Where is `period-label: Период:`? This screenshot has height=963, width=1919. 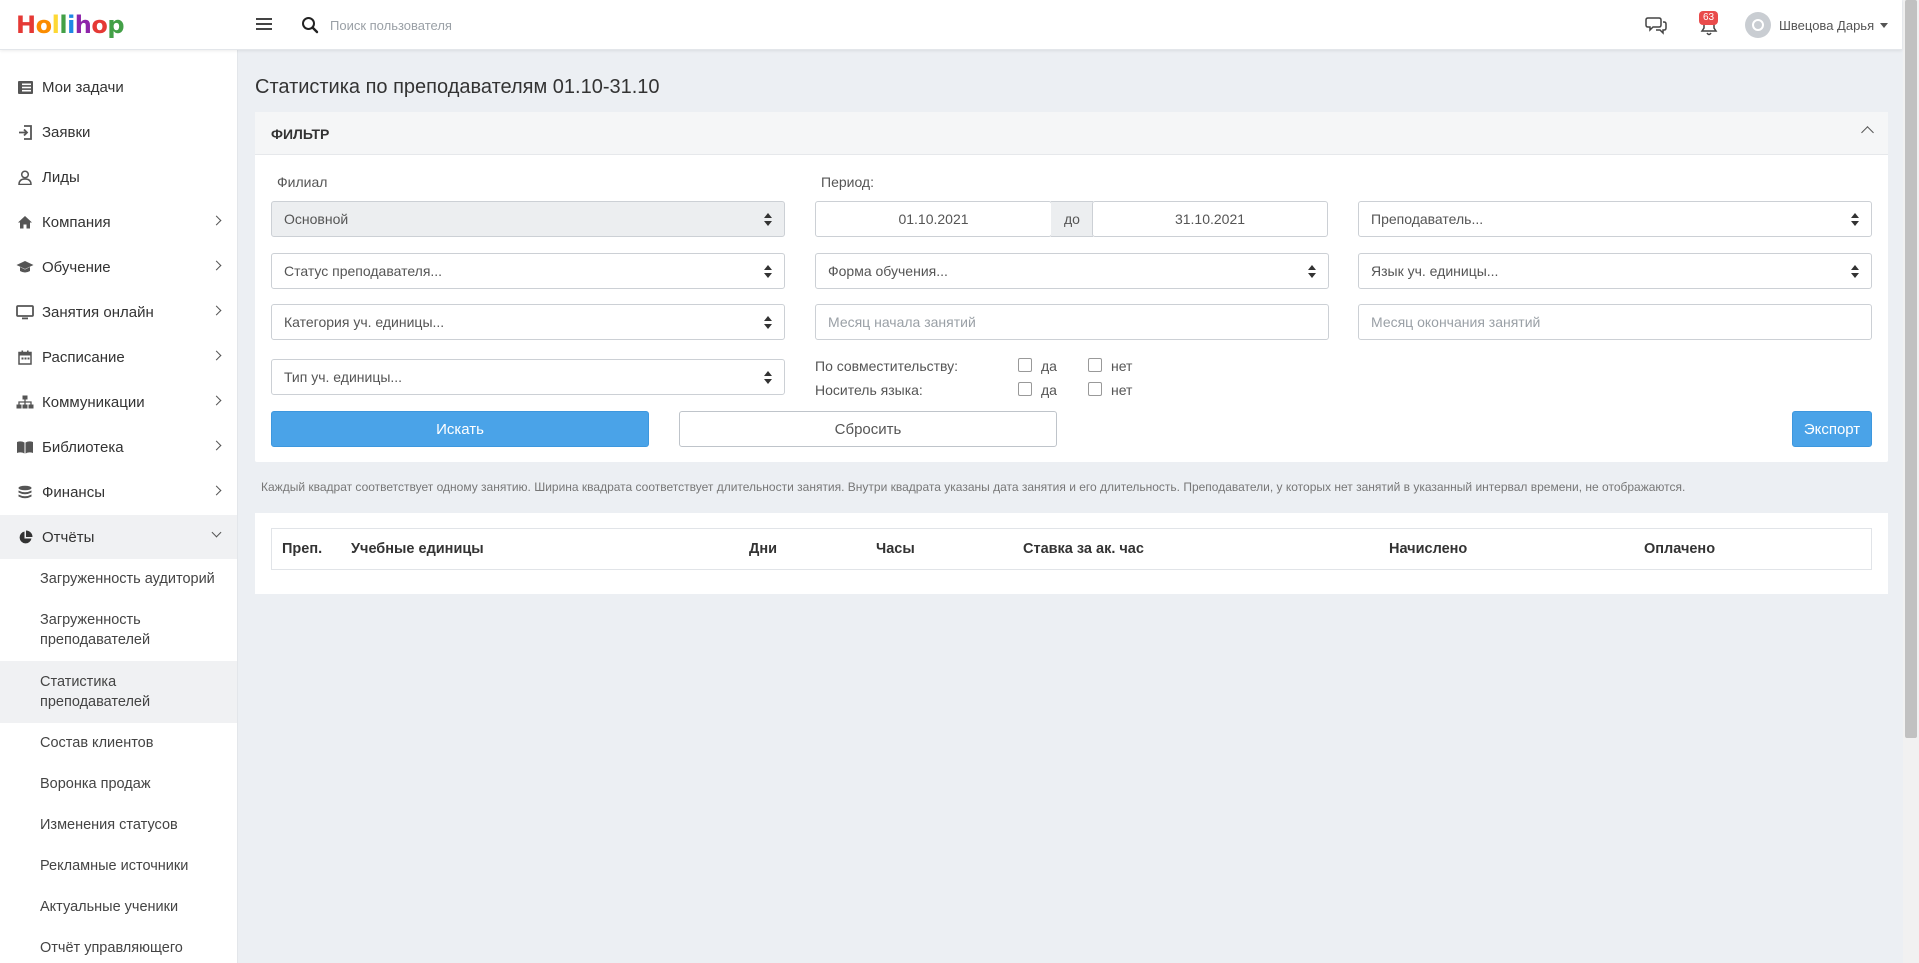
period-label: Период: is located at coordinates (847, 182).